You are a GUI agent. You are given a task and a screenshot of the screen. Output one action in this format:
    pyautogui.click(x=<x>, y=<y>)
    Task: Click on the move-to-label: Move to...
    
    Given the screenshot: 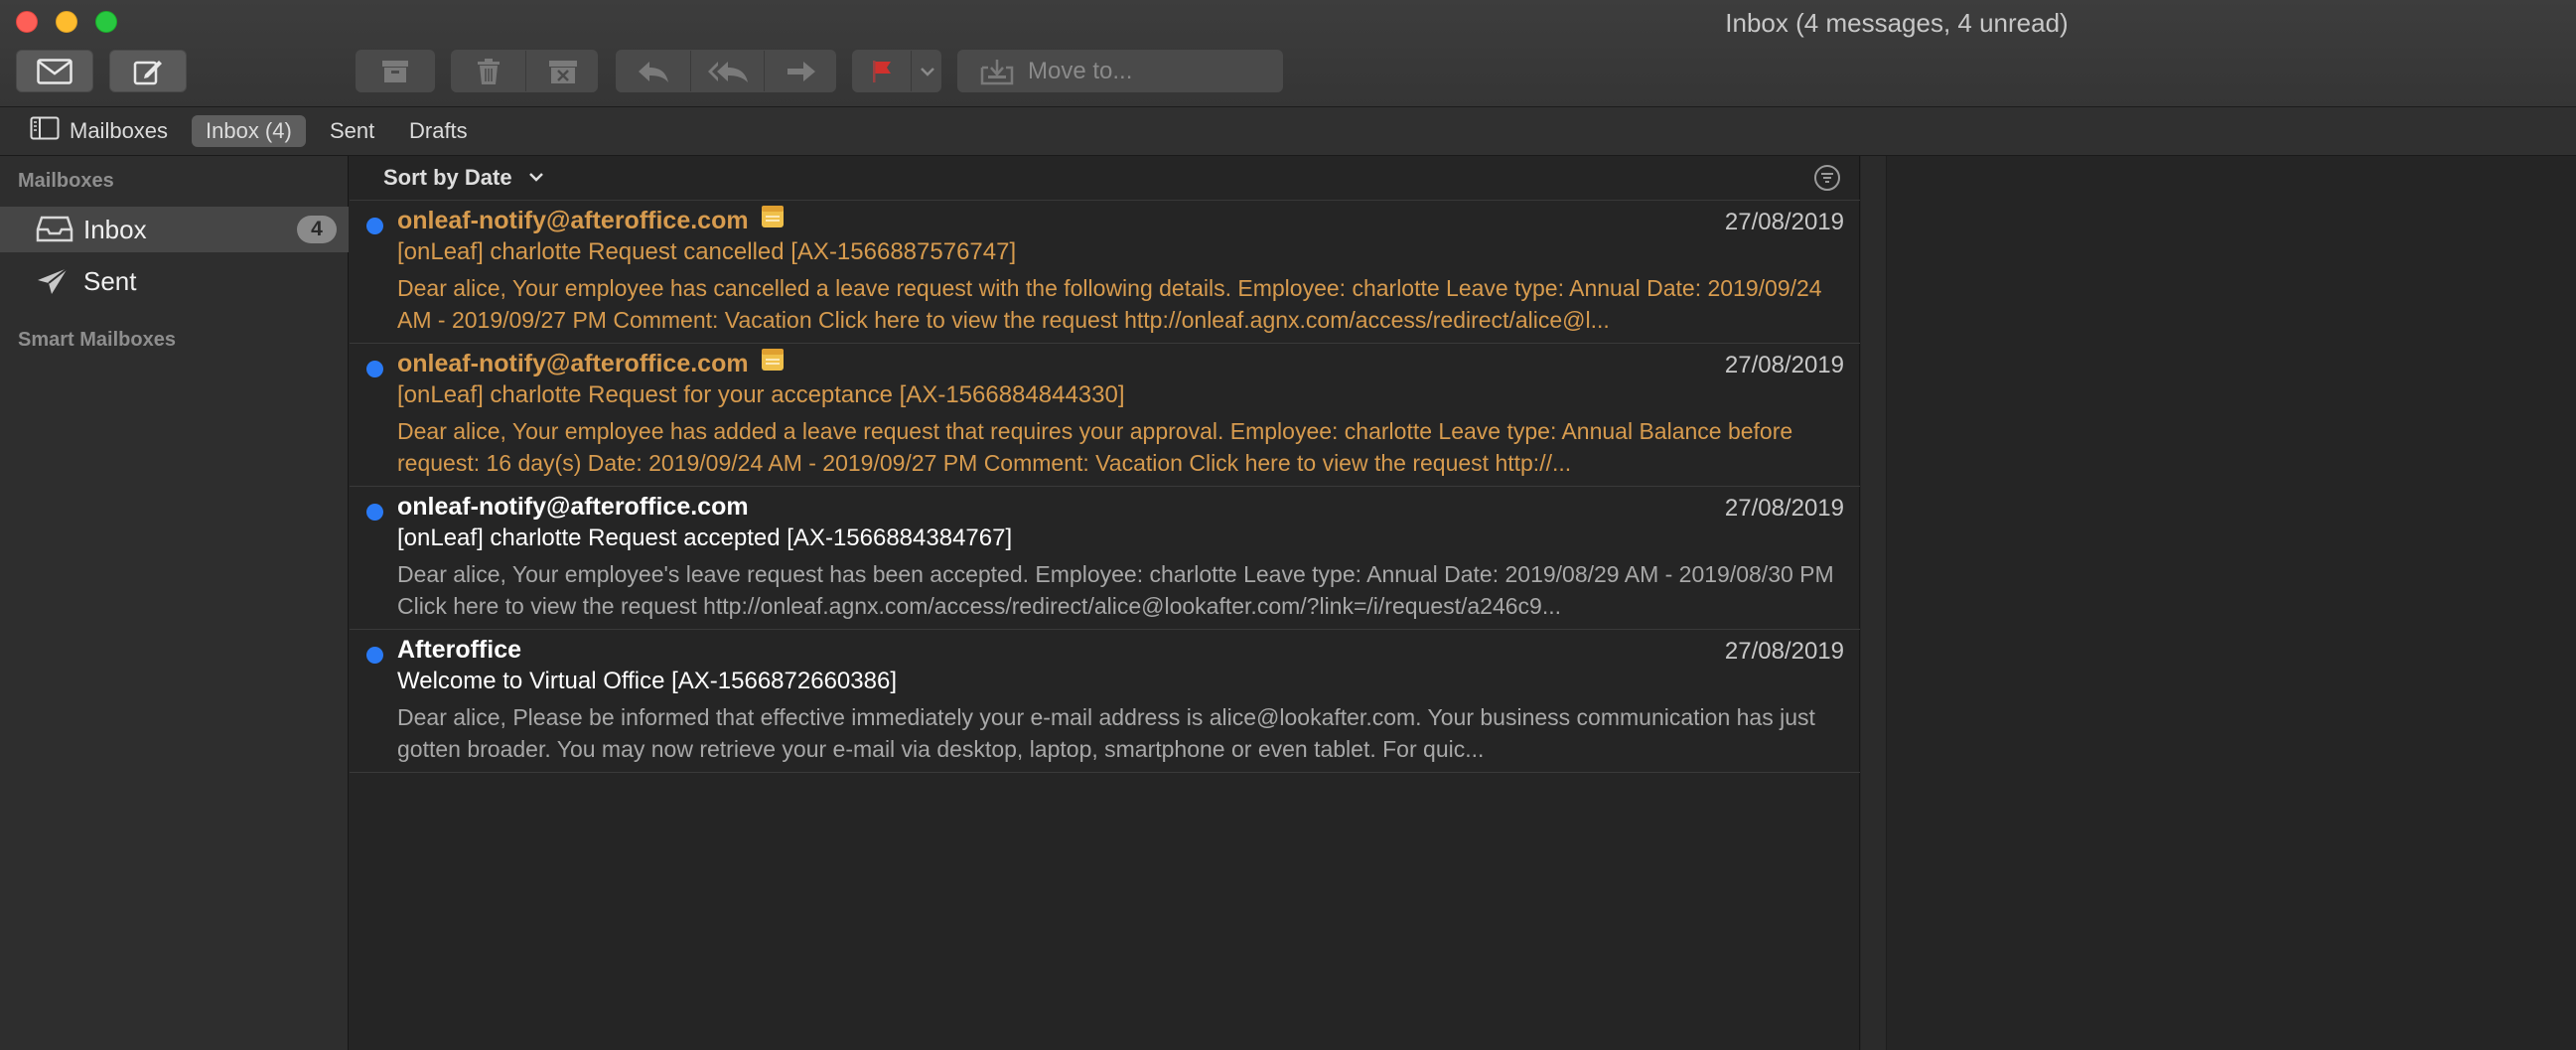 What is the action you would take?
    pyautogui.click(x=1080, y=70)
    